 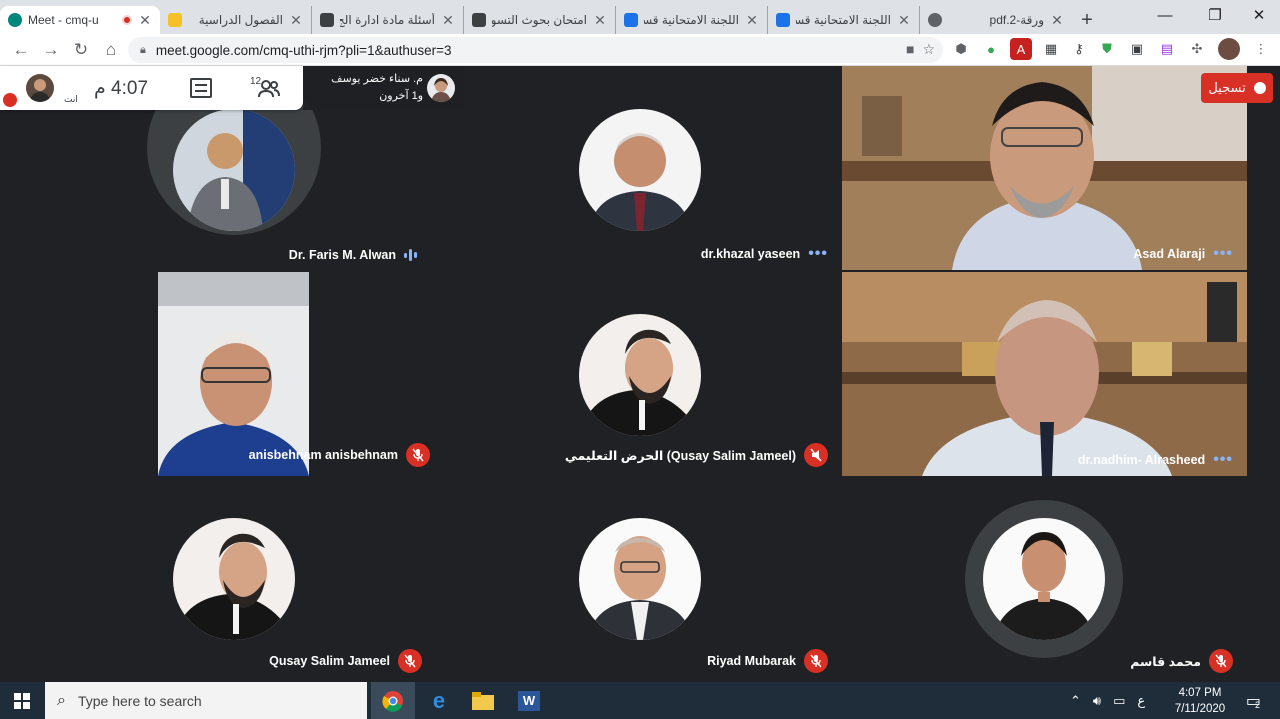 I want to click on recording-label: تسجيل, so click(x=1227, y=87).